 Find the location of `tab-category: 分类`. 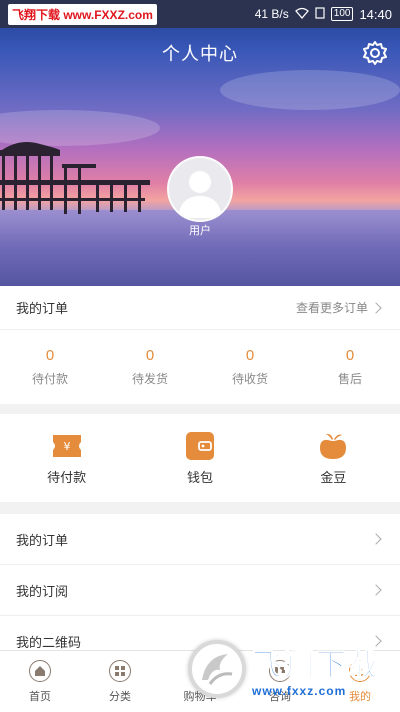

tab-category: 分类 is located at coordinates (120, 681).